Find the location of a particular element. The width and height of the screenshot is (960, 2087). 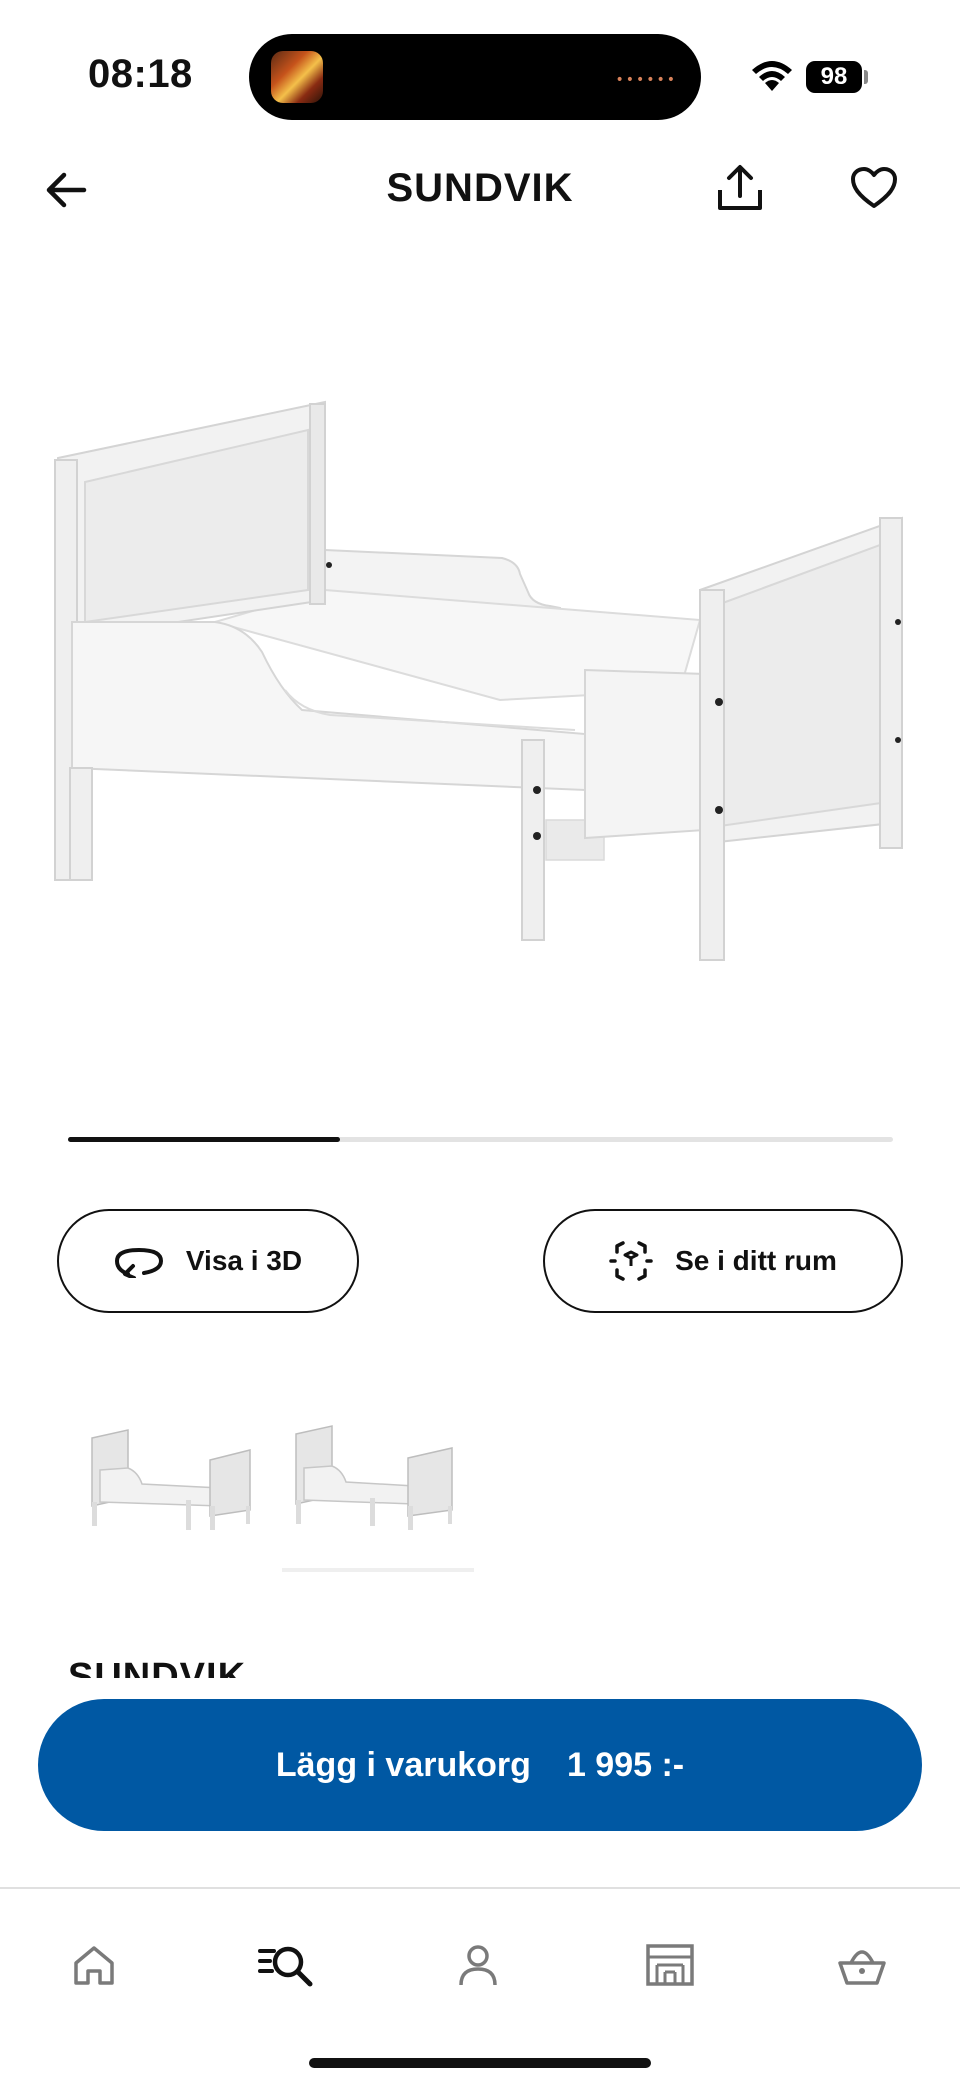

view-in-room-label: Se i ditt rum is located at coordinates (756, 1260).